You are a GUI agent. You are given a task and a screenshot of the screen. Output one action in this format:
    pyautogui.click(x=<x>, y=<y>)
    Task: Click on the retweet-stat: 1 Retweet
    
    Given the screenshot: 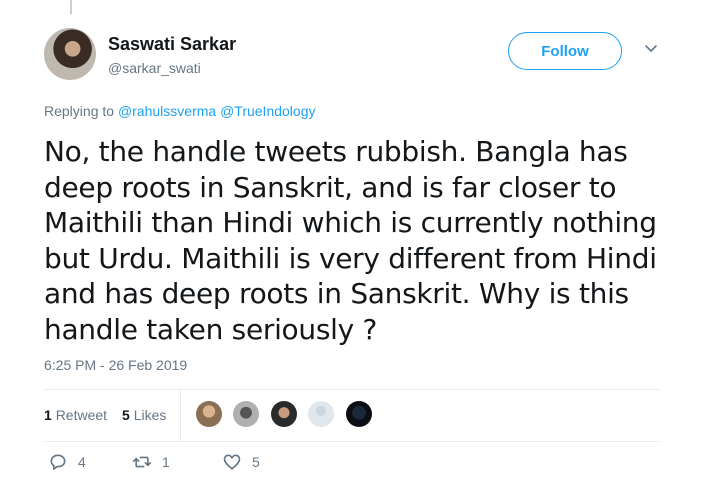 What is the action you would take?
    pyautogui.click(x=75, y=415)
    